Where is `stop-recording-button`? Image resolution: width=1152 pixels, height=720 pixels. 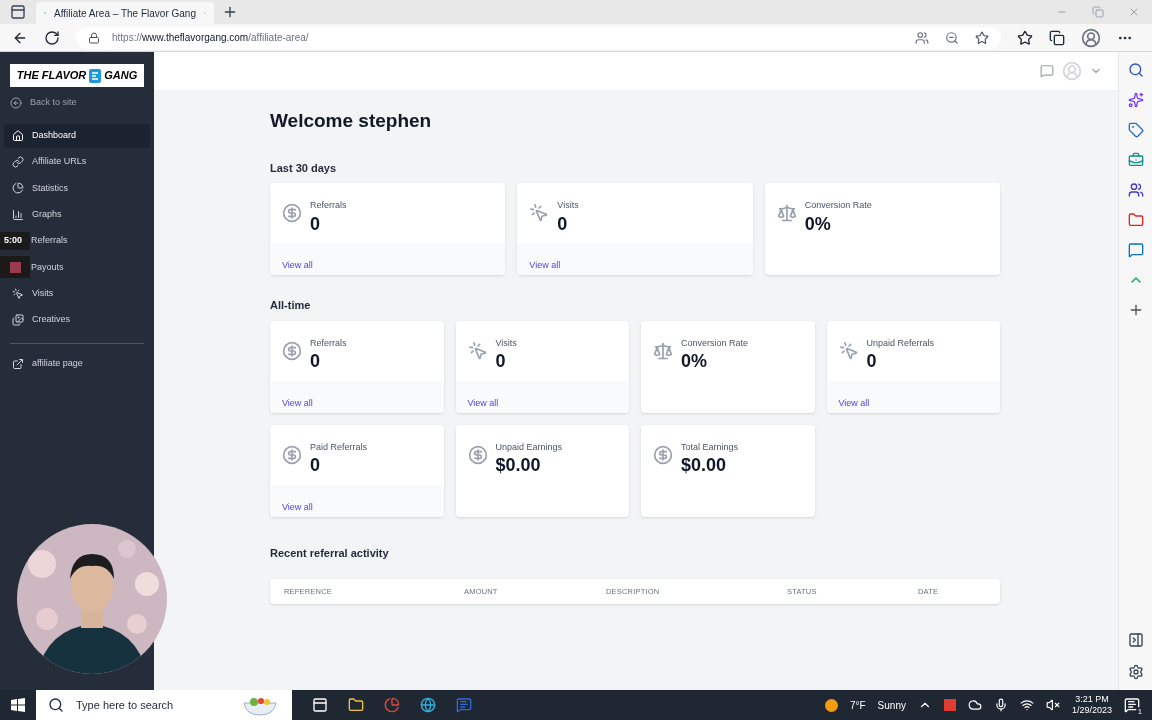 stop-recording-button is located at coordinates (15, 267).